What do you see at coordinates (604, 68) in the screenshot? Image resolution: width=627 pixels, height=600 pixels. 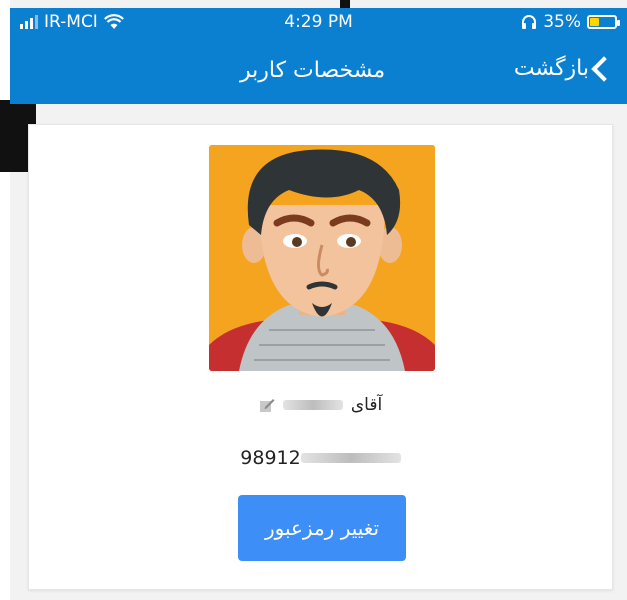 I see `chevron-left-icon` at bounding box center [604, 68].